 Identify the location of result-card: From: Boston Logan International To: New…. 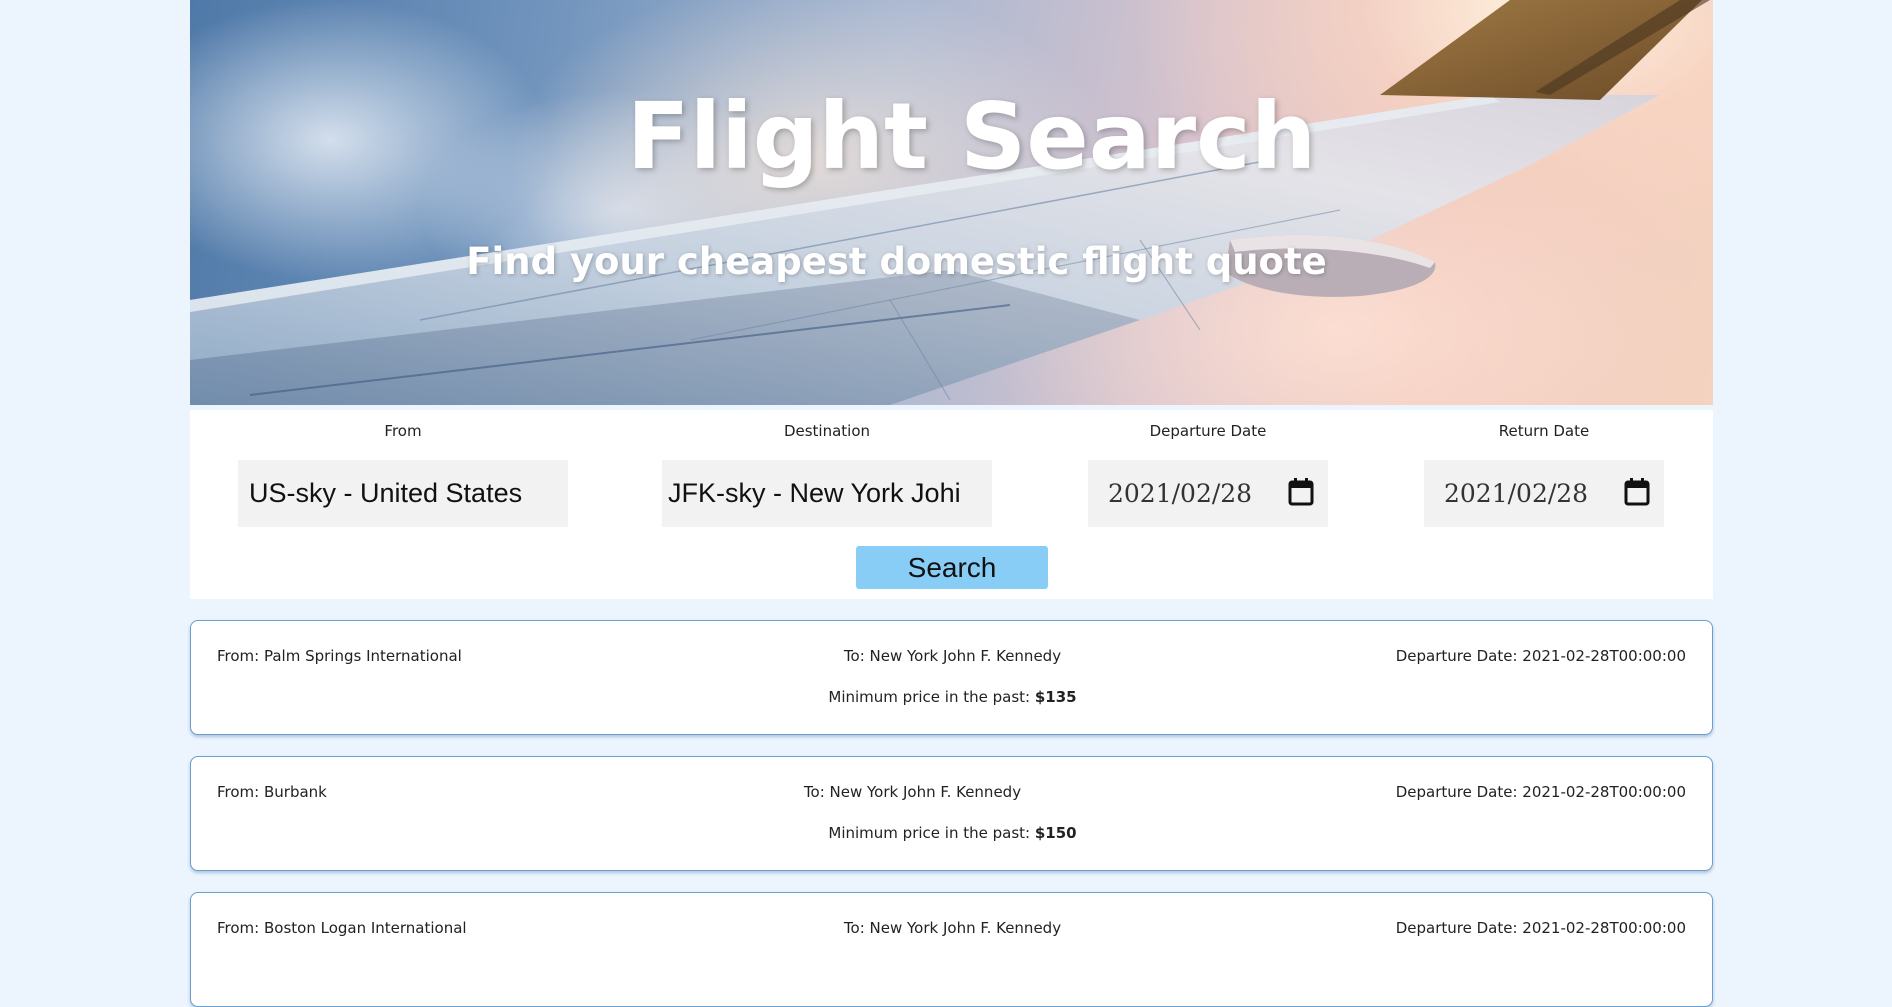
(951, 949).